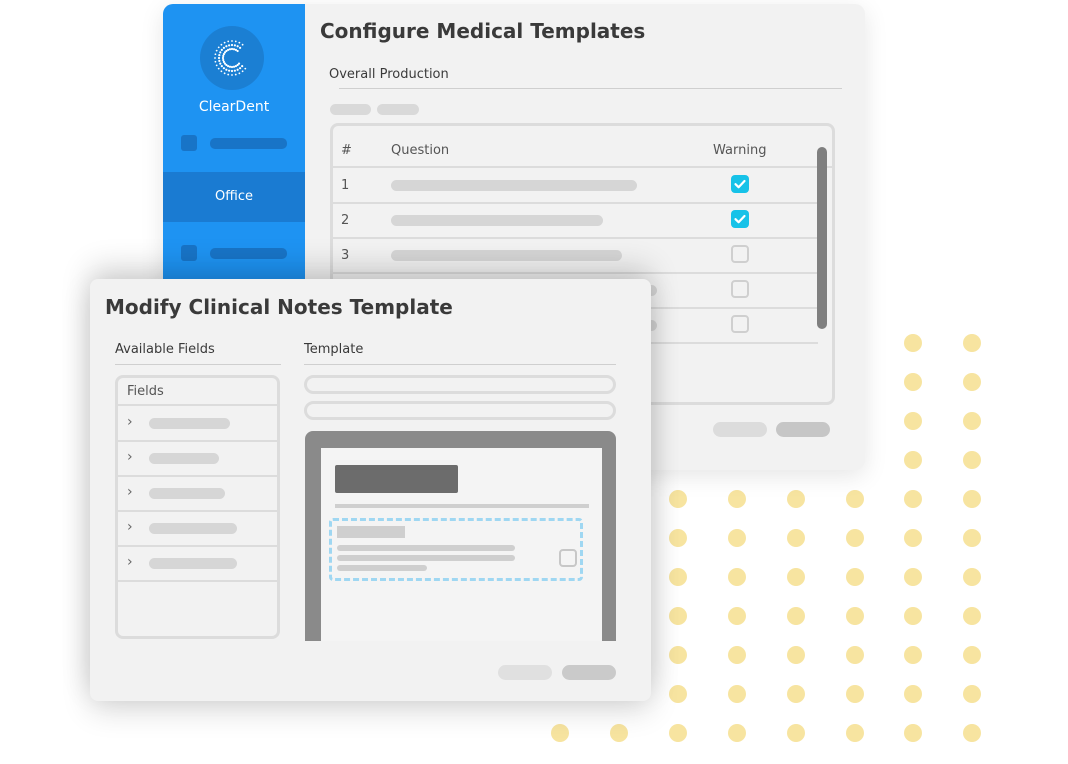 The width and height of the screenshot is (1068, 764). I want to click on template-drop-zone, so click(456, 549).